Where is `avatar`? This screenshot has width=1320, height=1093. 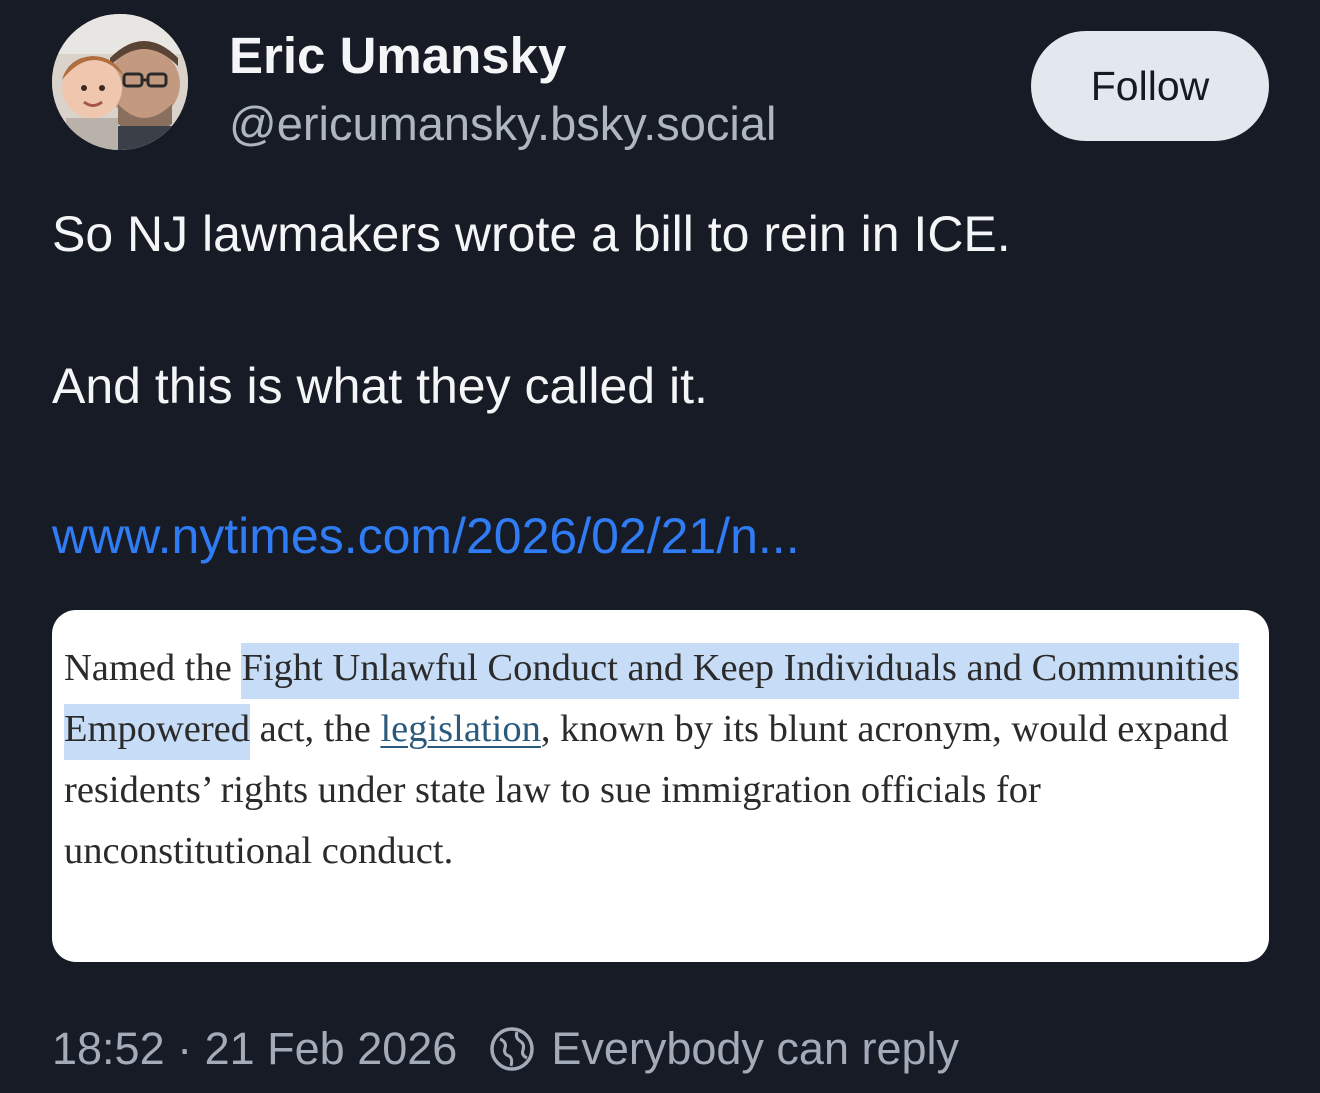 avatar is located at coordinates (120, 82).